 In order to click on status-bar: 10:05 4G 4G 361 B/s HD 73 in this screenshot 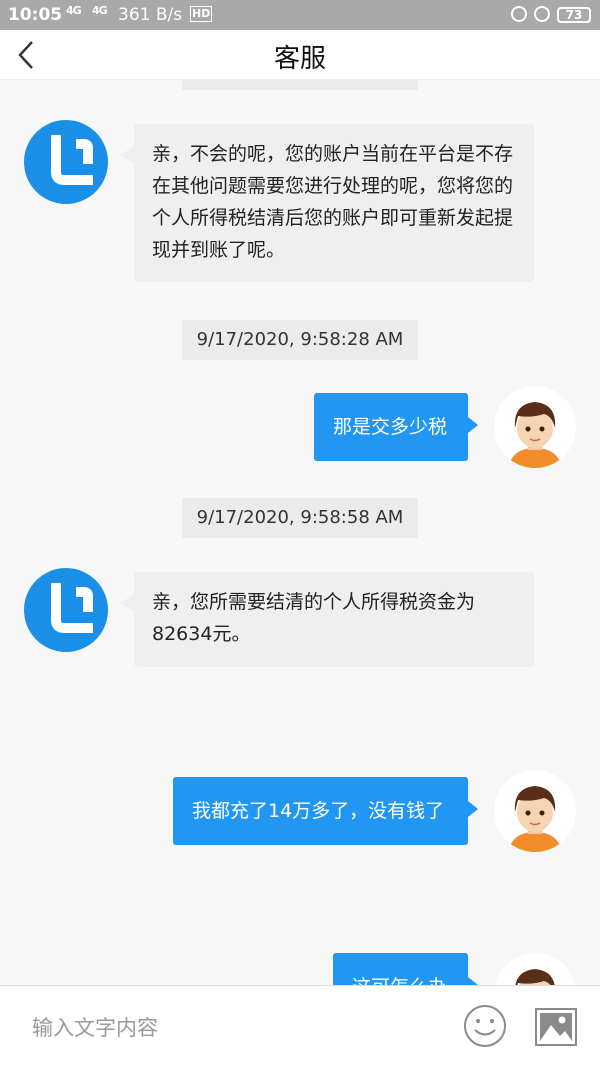, I will do `click(300, 15)`.